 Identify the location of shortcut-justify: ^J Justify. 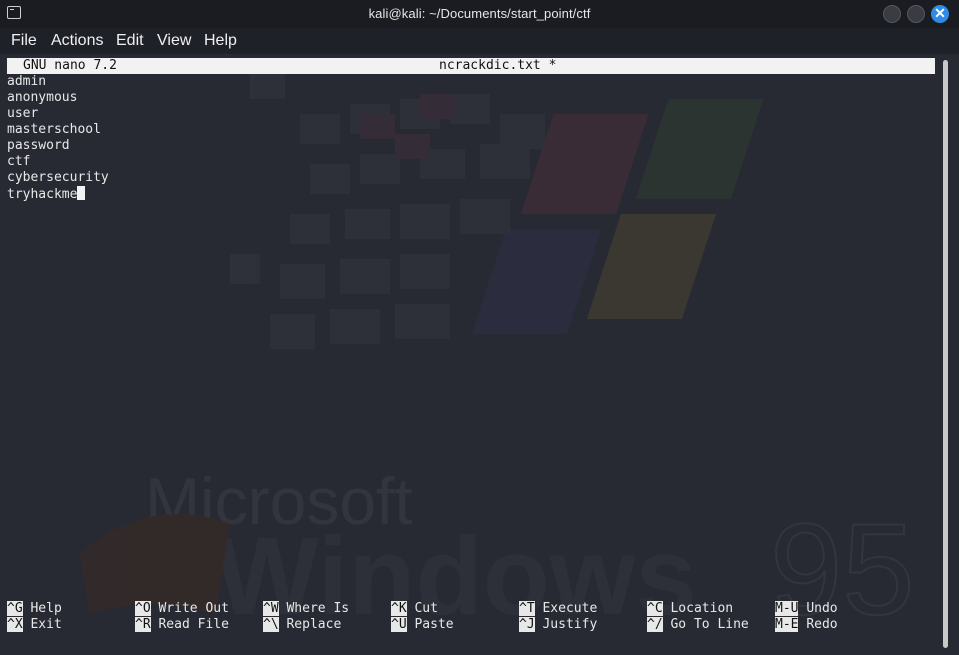
(558, 625).